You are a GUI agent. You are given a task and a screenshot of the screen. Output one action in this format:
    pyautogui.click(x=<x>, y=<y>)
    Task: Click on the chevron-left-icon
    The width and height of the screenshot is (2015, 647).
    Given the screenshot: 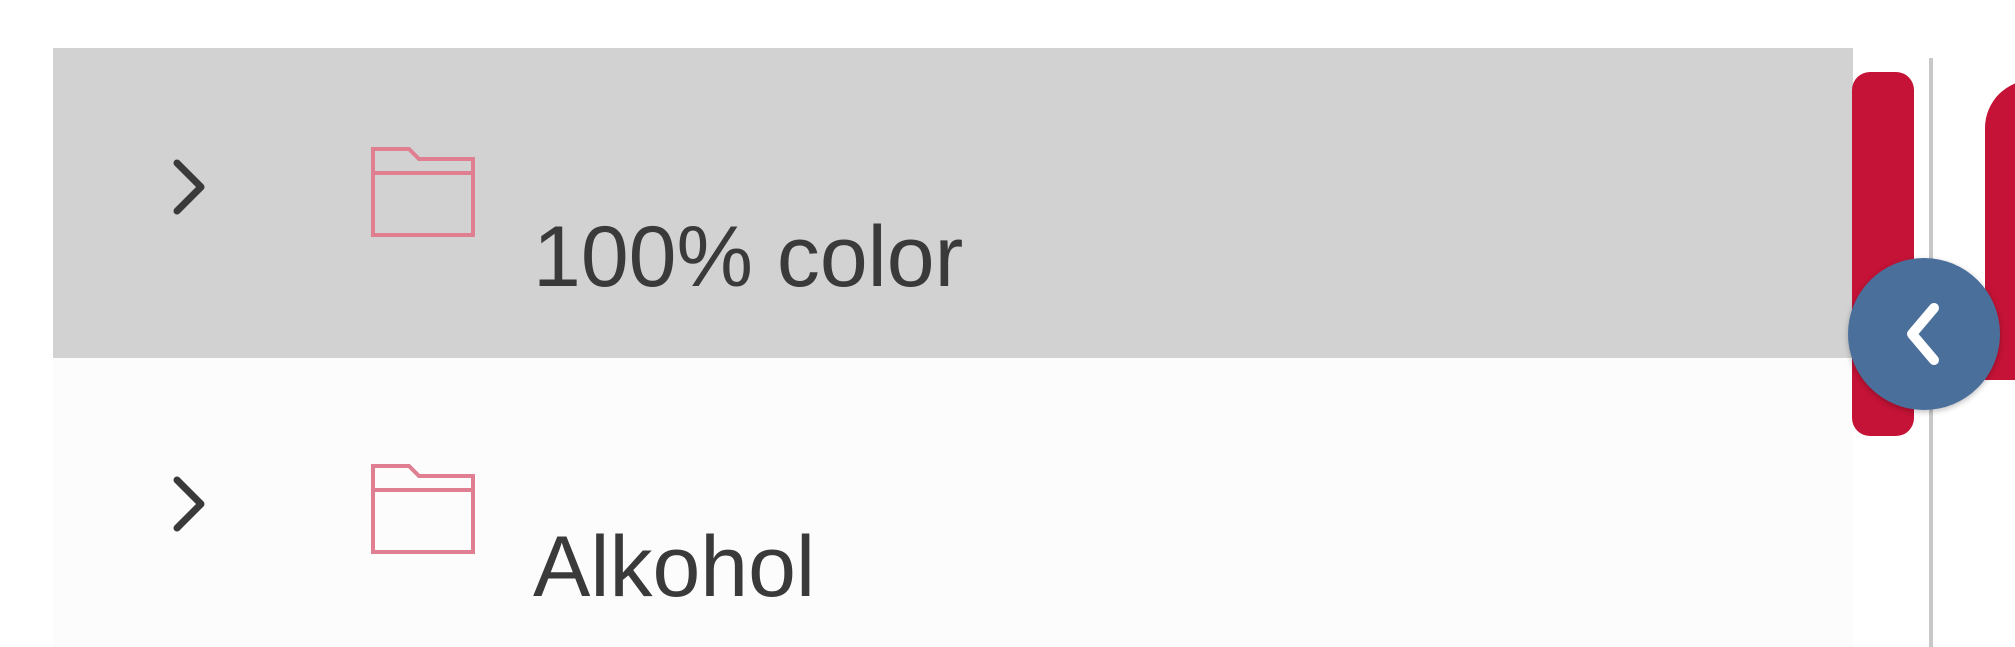 What is the action you would take?
    pyautogui.click(x=1923, y=334)
    